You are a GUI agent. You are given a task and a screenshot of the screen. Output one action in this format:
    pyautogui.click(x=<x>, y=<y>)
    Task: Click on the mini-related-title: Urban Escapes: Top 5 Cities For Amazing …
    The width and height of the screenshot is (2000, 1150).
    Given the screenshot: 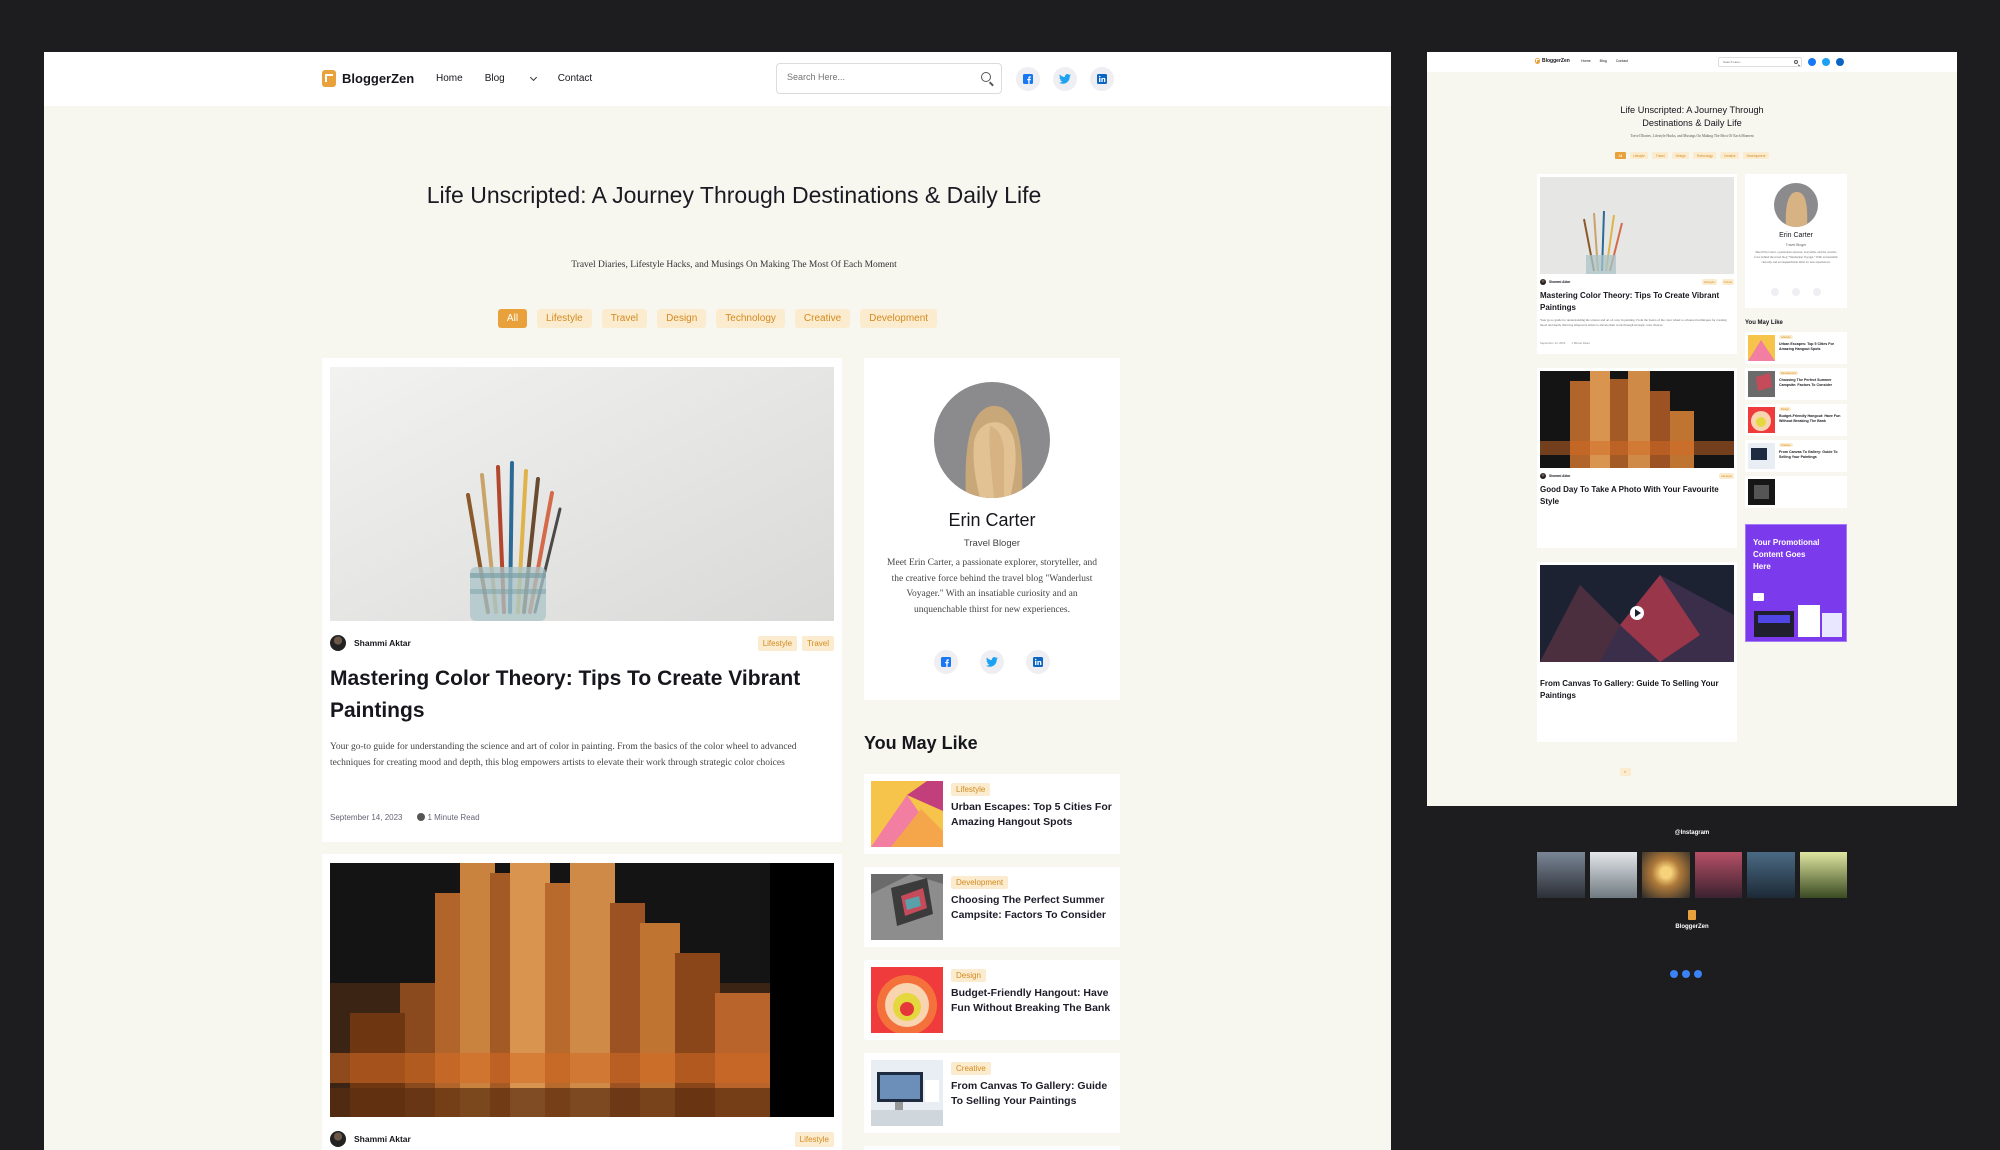 What is the action you would take?
    pyautogui.click(x=1811, y=347)
    